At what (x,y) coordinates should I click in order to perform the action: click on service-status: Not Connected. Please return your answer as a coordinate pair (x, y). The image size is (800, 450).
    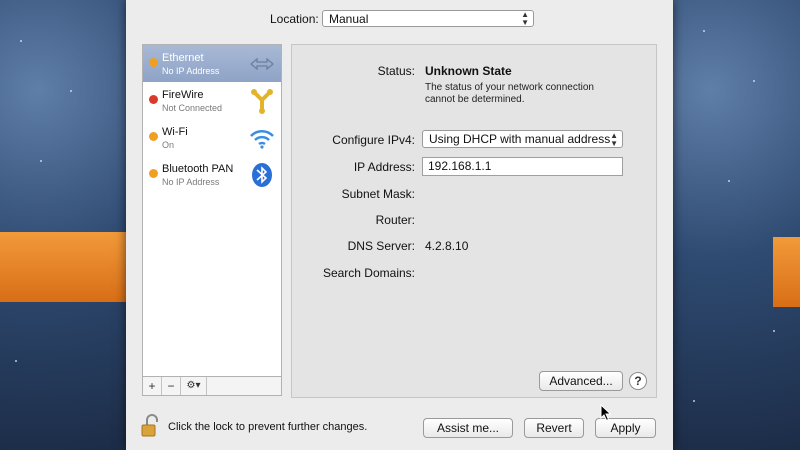
    Looking at the image, I should click on (192, 108).